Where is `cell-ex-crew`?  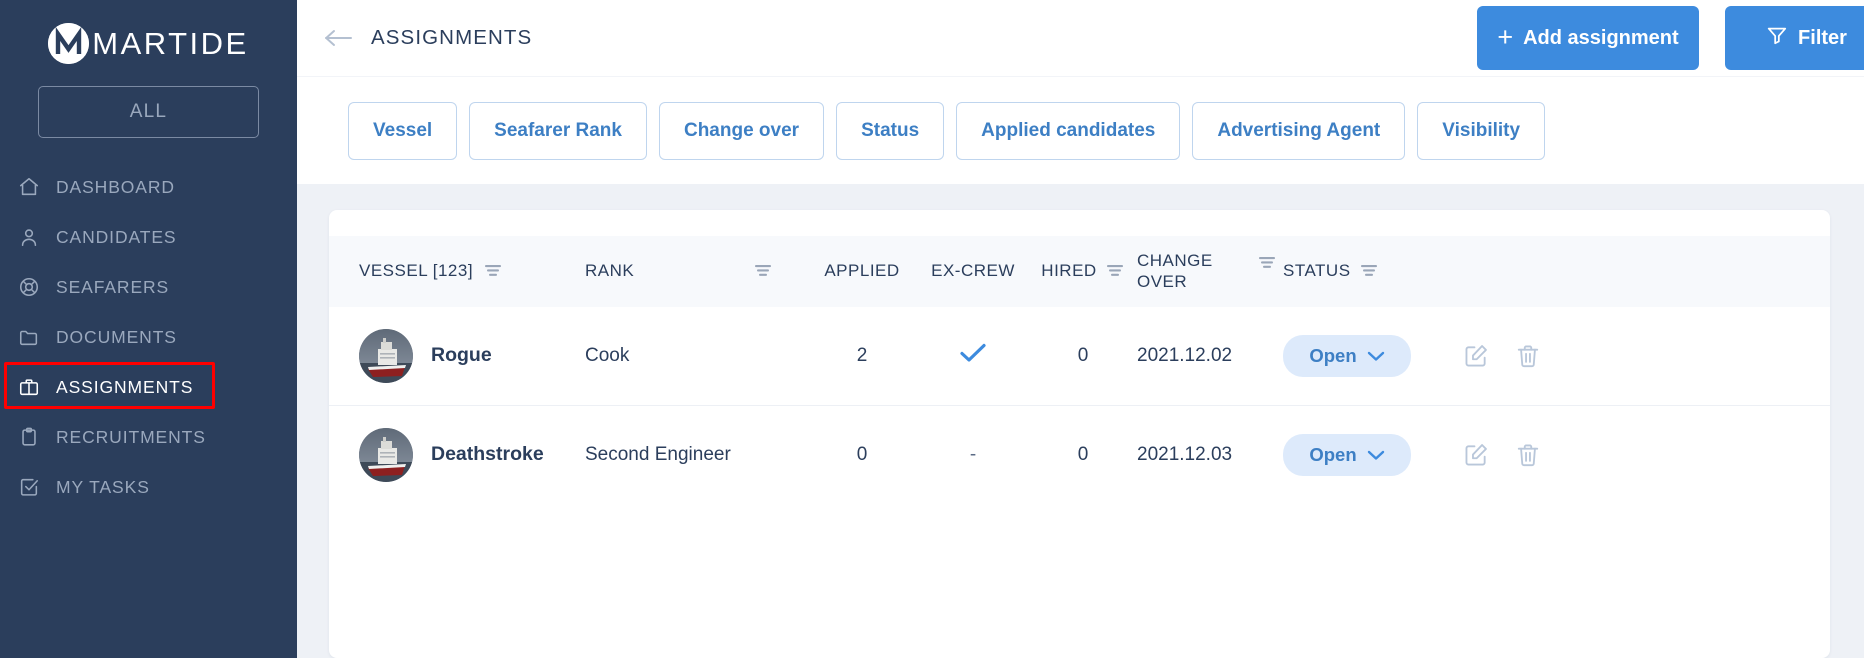 cell-ex-crew is located at coordinates (973, 356).